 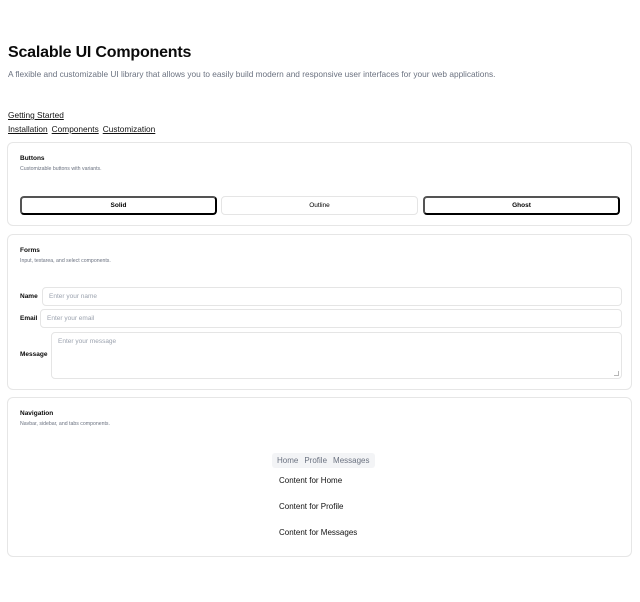 I want to click on tab-profile: Profile, so click(x=315, y=460).